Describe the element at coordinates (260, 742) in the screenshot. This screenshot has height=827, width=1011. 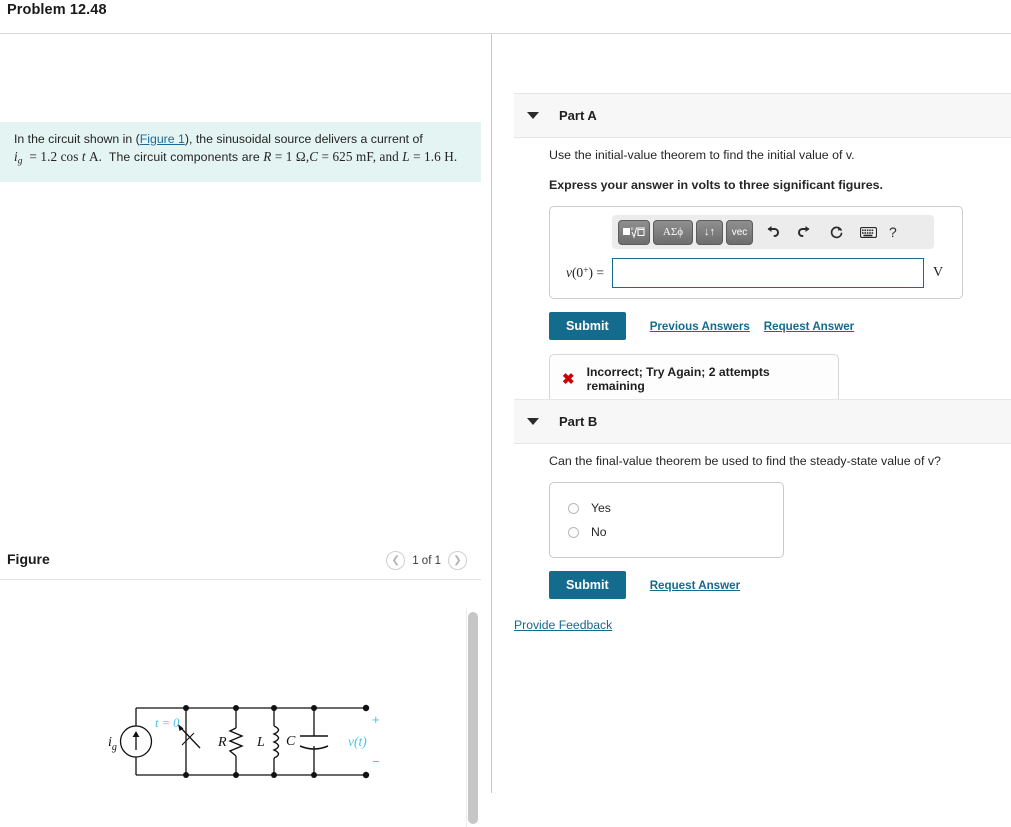
I see `inductor-label: L` at that location.